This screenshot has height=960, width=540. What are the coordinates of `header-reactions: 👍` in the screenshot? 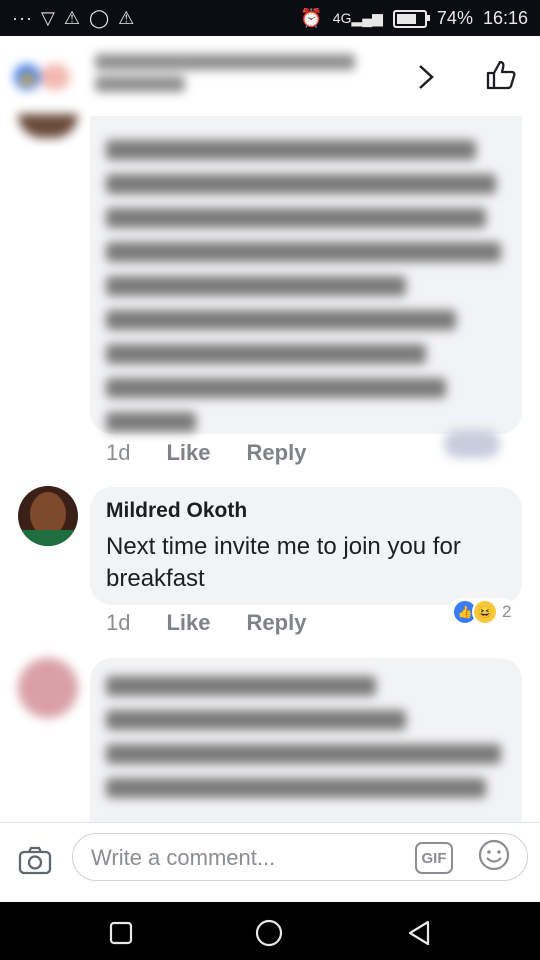 It's located at (49, 77).